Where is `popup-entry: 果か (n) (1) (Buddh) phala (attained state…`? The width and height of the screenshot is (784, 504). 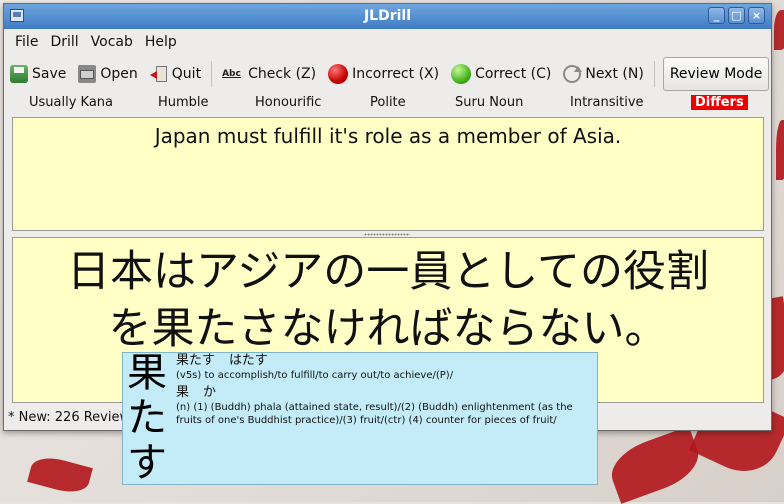
popup-entry: 果か (n) (1) (Buddh) phala (attained state… is located at coordinates (383, 406).